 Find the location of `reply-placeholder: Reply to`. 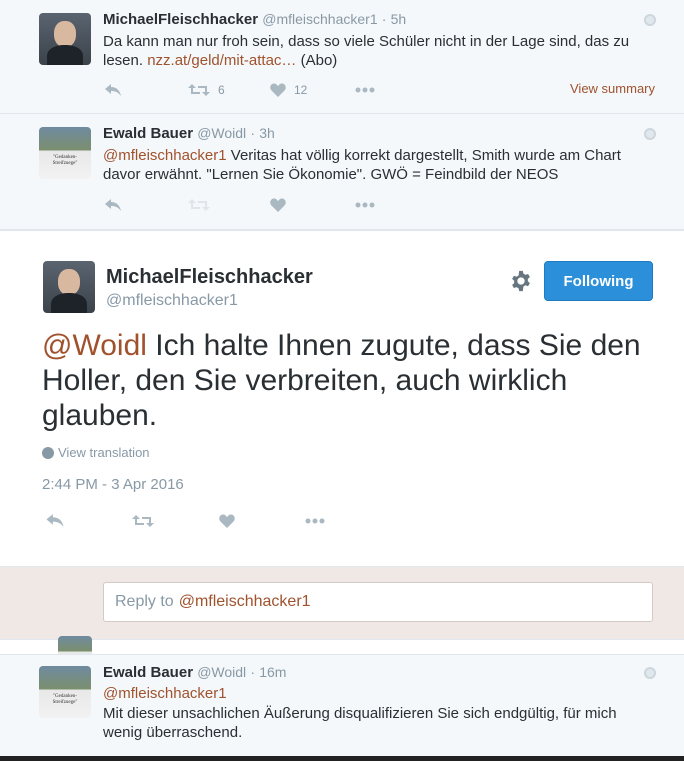

reply-placeholder: Reply to is located at coordinates (144, 601).